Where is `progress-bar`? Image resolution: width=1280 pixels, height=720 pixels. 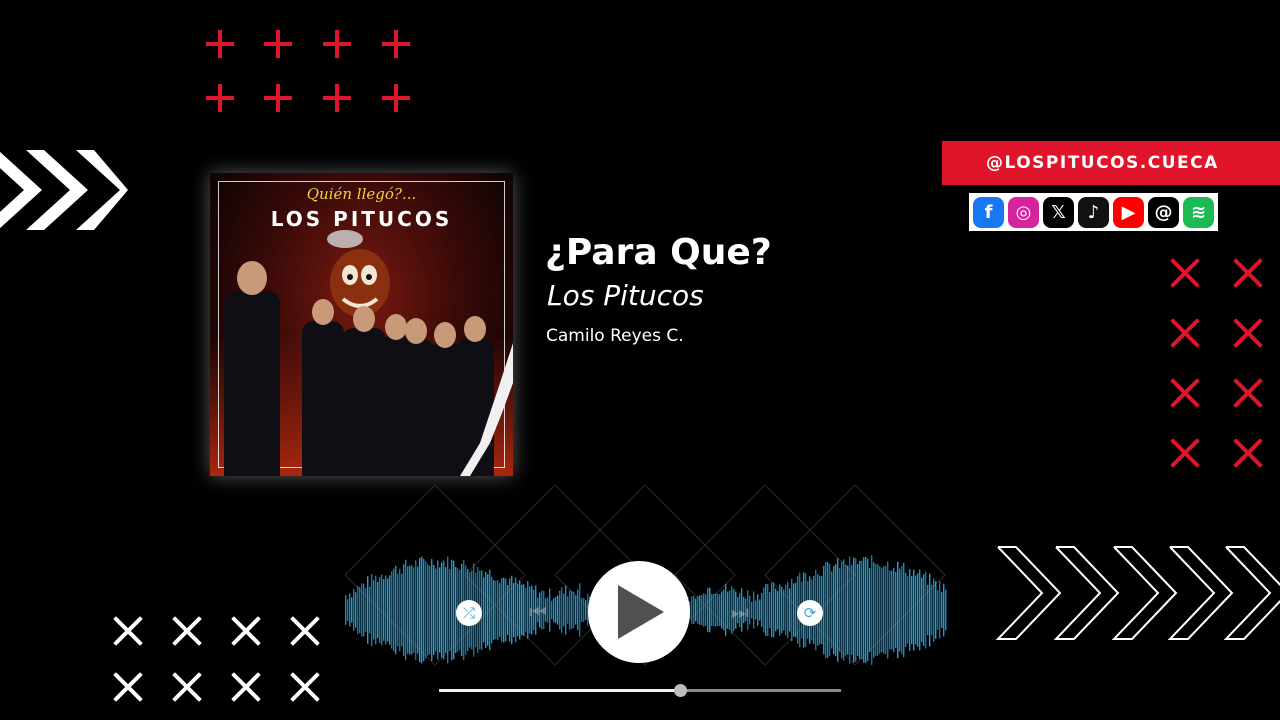 progress-bar is located at coordinates (640, 690).